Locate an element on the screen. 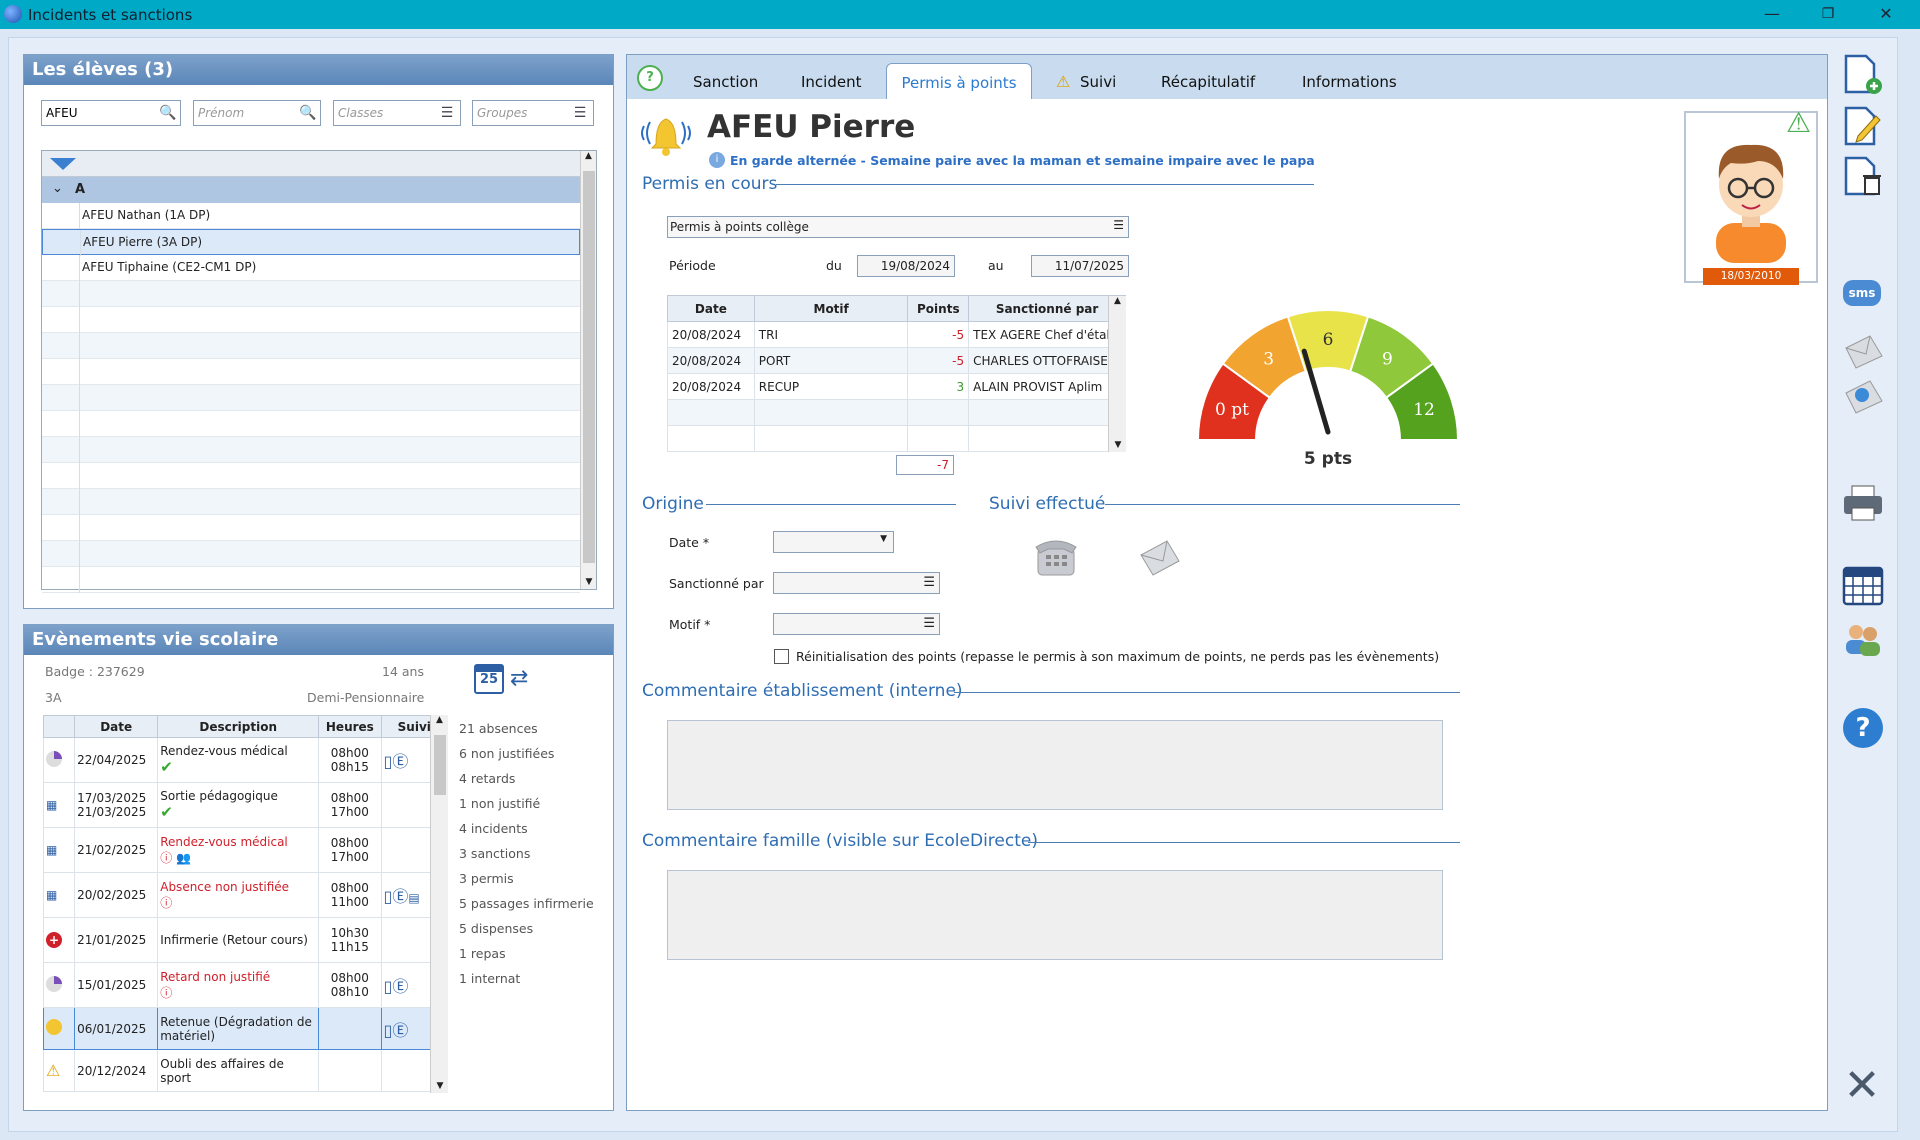 The width and height of the screenshot is (1920, 1140). tab-incident: Incident is located at coordinates (831, 81).